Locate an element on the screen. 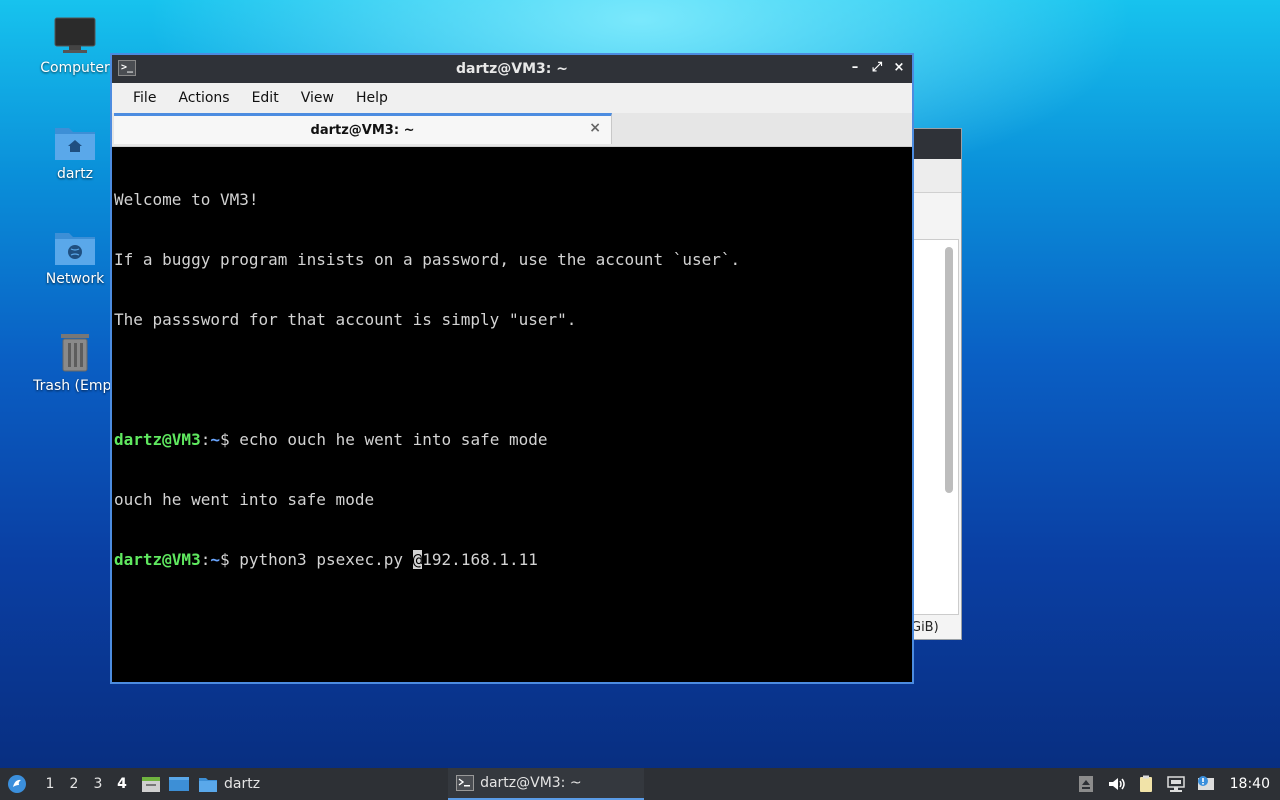 This screenshot has width=1280, height=800. network-folder-icon is located at coordinates (75, 249).